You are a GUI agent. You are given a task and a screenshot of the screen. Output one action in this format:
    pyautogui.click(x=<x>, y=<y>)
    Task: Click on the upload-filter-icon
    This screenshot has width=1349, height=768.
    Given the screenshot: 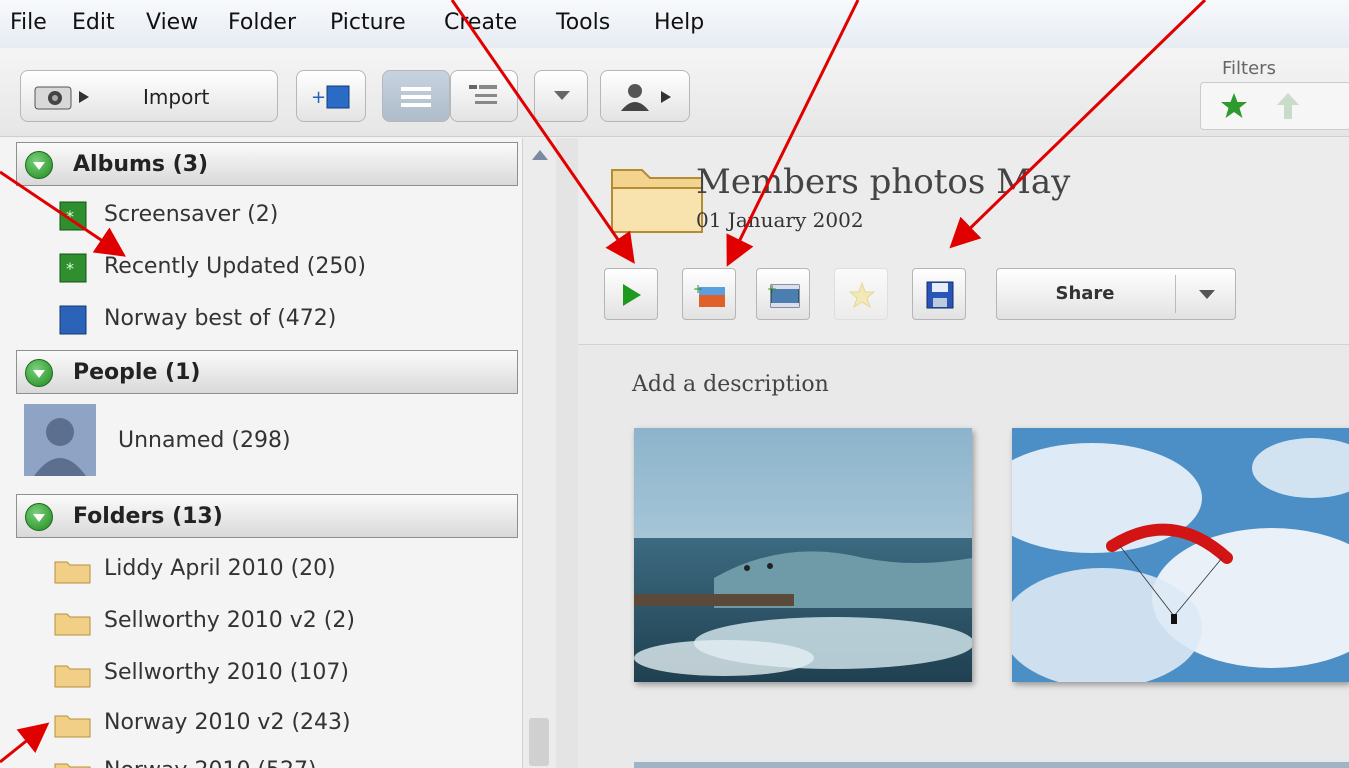 What is the action you would take?
    pyautogui.click(x=1288, y=106)
    